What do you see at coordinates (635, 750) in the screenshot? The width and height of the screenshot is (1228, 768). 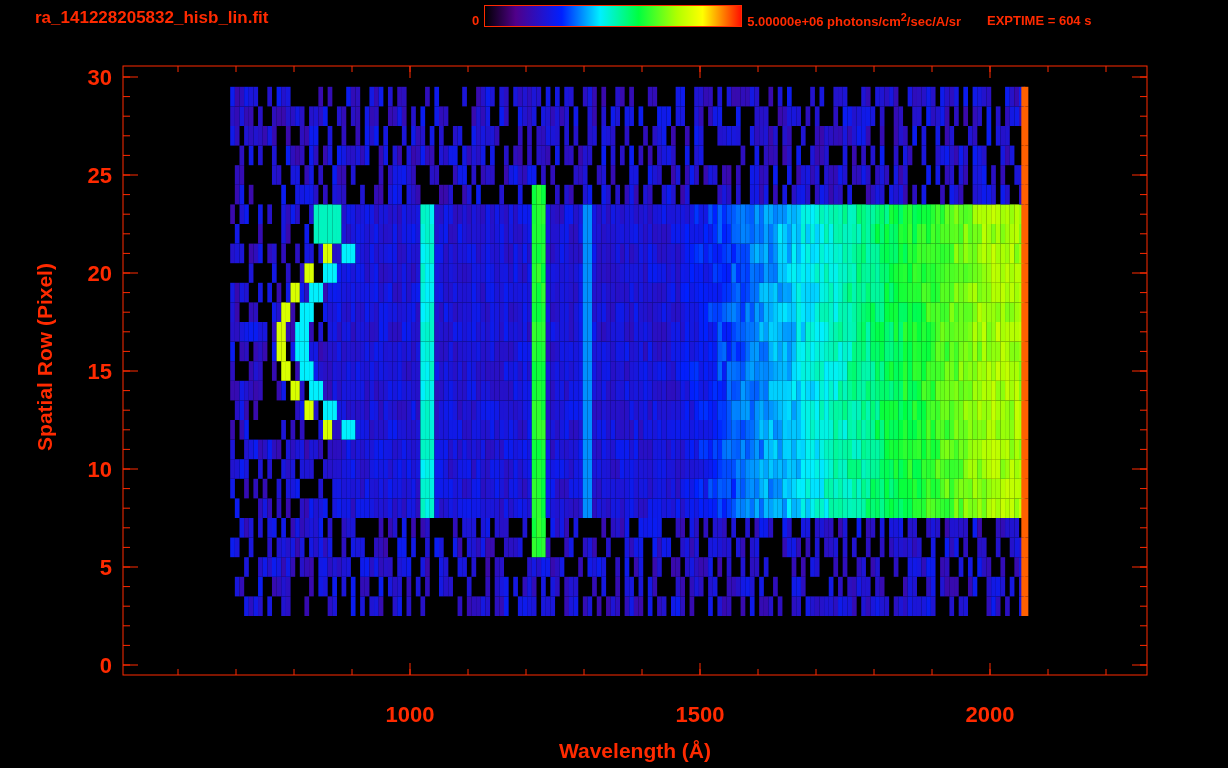 I see `x-axis-title: Wavelength (Å)` at bounding box center [635, 750].